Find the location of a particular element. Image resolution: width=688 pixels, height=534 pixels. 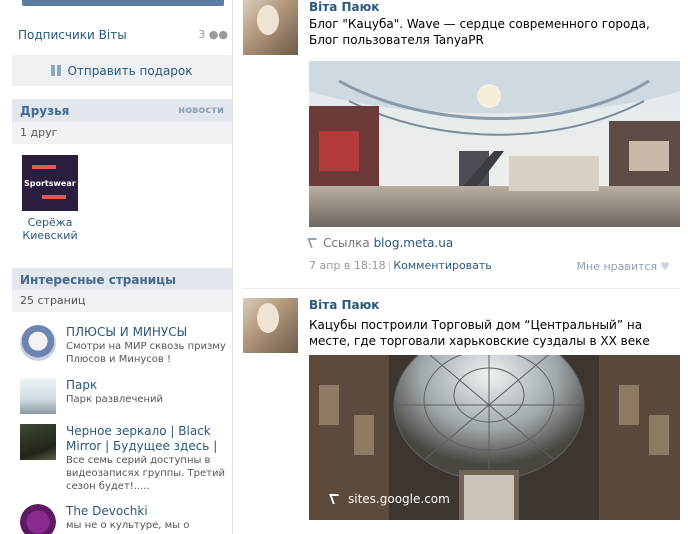

like-label: Мне нравится is located at coordinates (617, 266).